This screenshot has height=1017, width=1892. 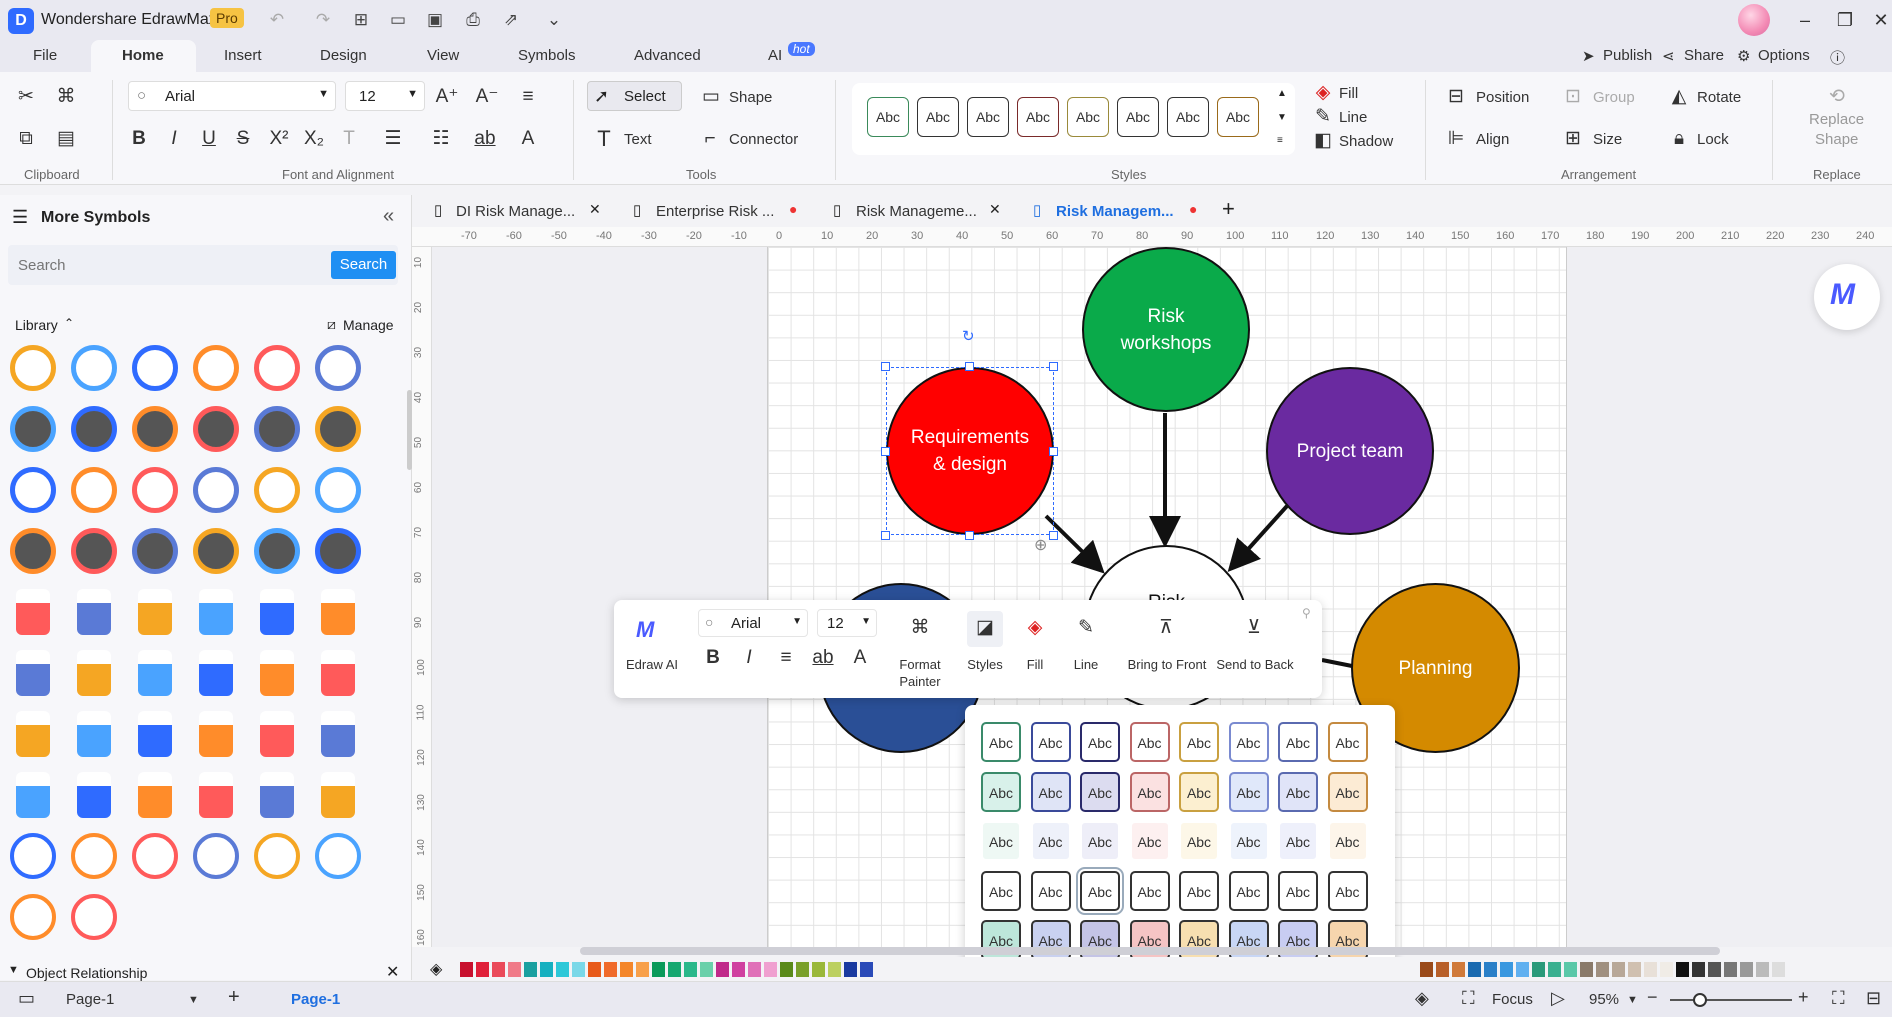 What do you see at coordinates (1845, 20) in the screenshot?
I see `restore-icon: ❐` at bounding box center [1845, 20].